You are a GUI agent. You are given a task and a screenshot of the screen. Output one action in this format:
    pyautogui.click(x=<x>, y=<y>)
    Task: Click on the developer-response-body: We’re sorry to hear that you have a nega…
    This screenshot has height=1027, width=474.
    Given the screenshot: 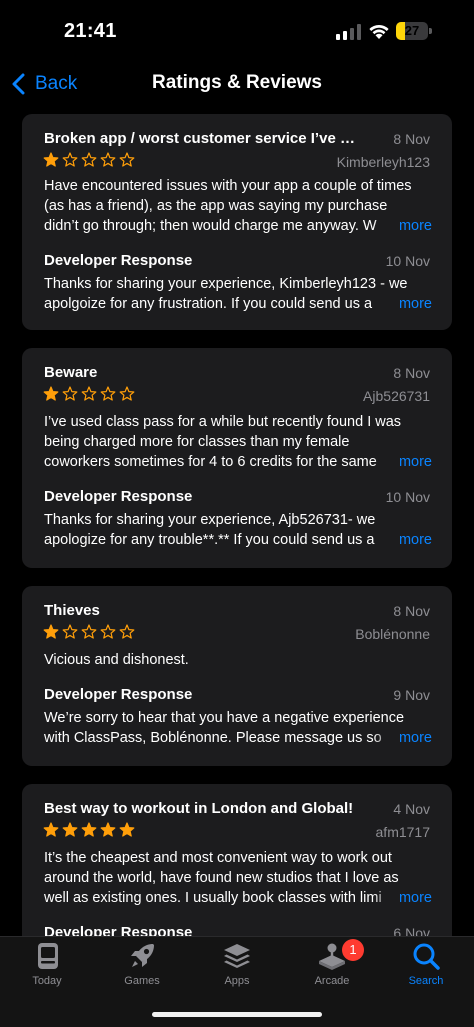 What is the action you would take?
    pyautogui.click(x=238, y=728)
    